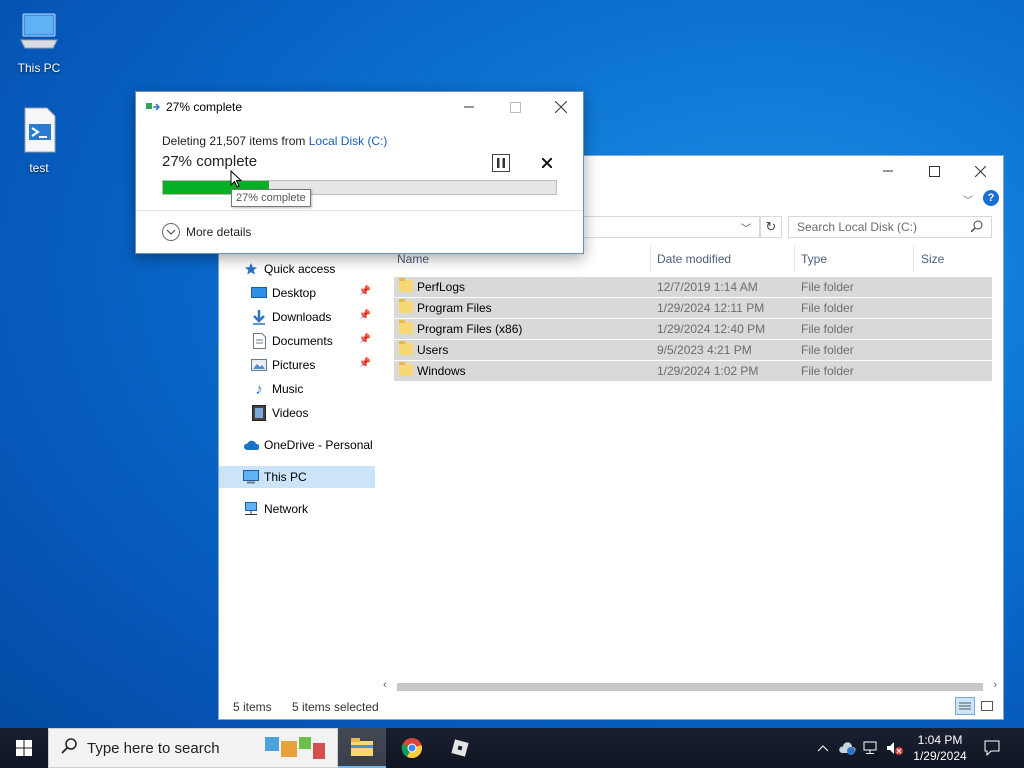 The height and width of the screenshot is (768, 1024). Describe the element at coordinates (469, 107) in the screenshot. I see `dialog-minimize-button` at that location.